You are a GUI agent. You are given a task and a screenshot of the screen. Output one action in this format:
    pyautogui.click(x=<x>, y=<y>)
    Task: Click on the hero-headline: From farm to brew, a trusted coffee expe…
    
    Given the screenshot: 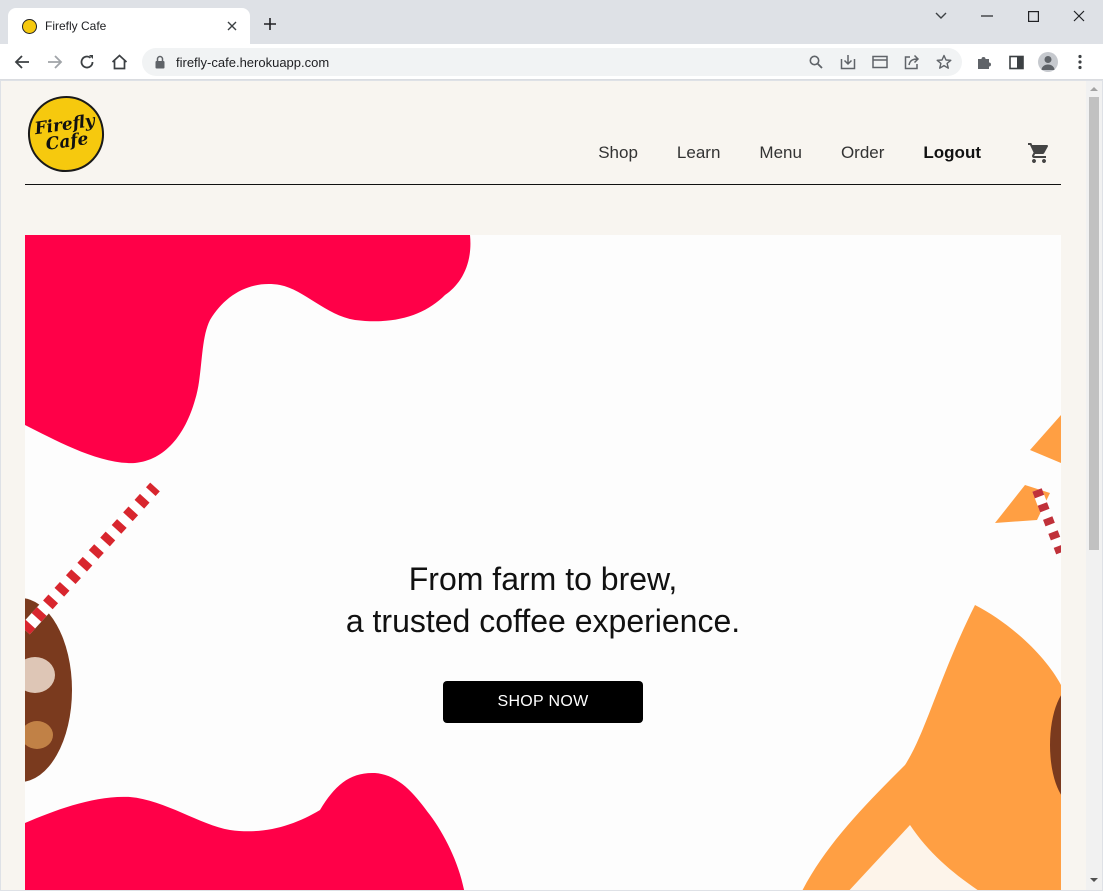 What is the action you would take?
    pyautogui.click(x=543, y=600)
    